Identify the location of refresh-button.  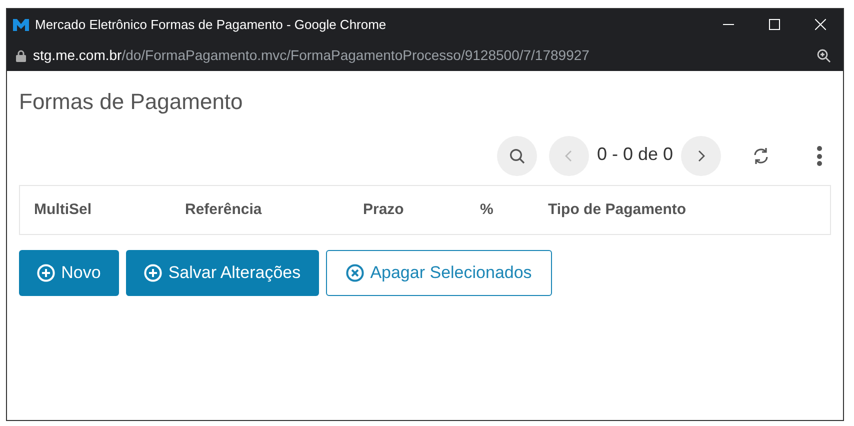
(761, 156).